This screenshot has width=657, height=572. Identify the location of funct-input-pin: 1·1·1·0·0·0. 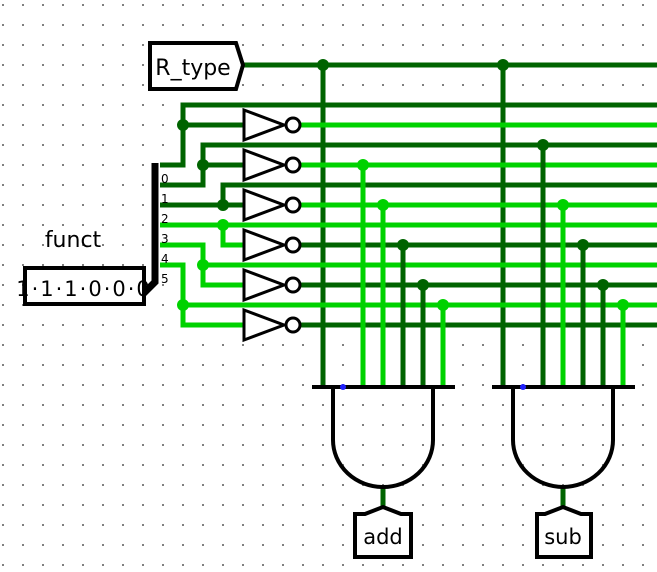
(84, 286).